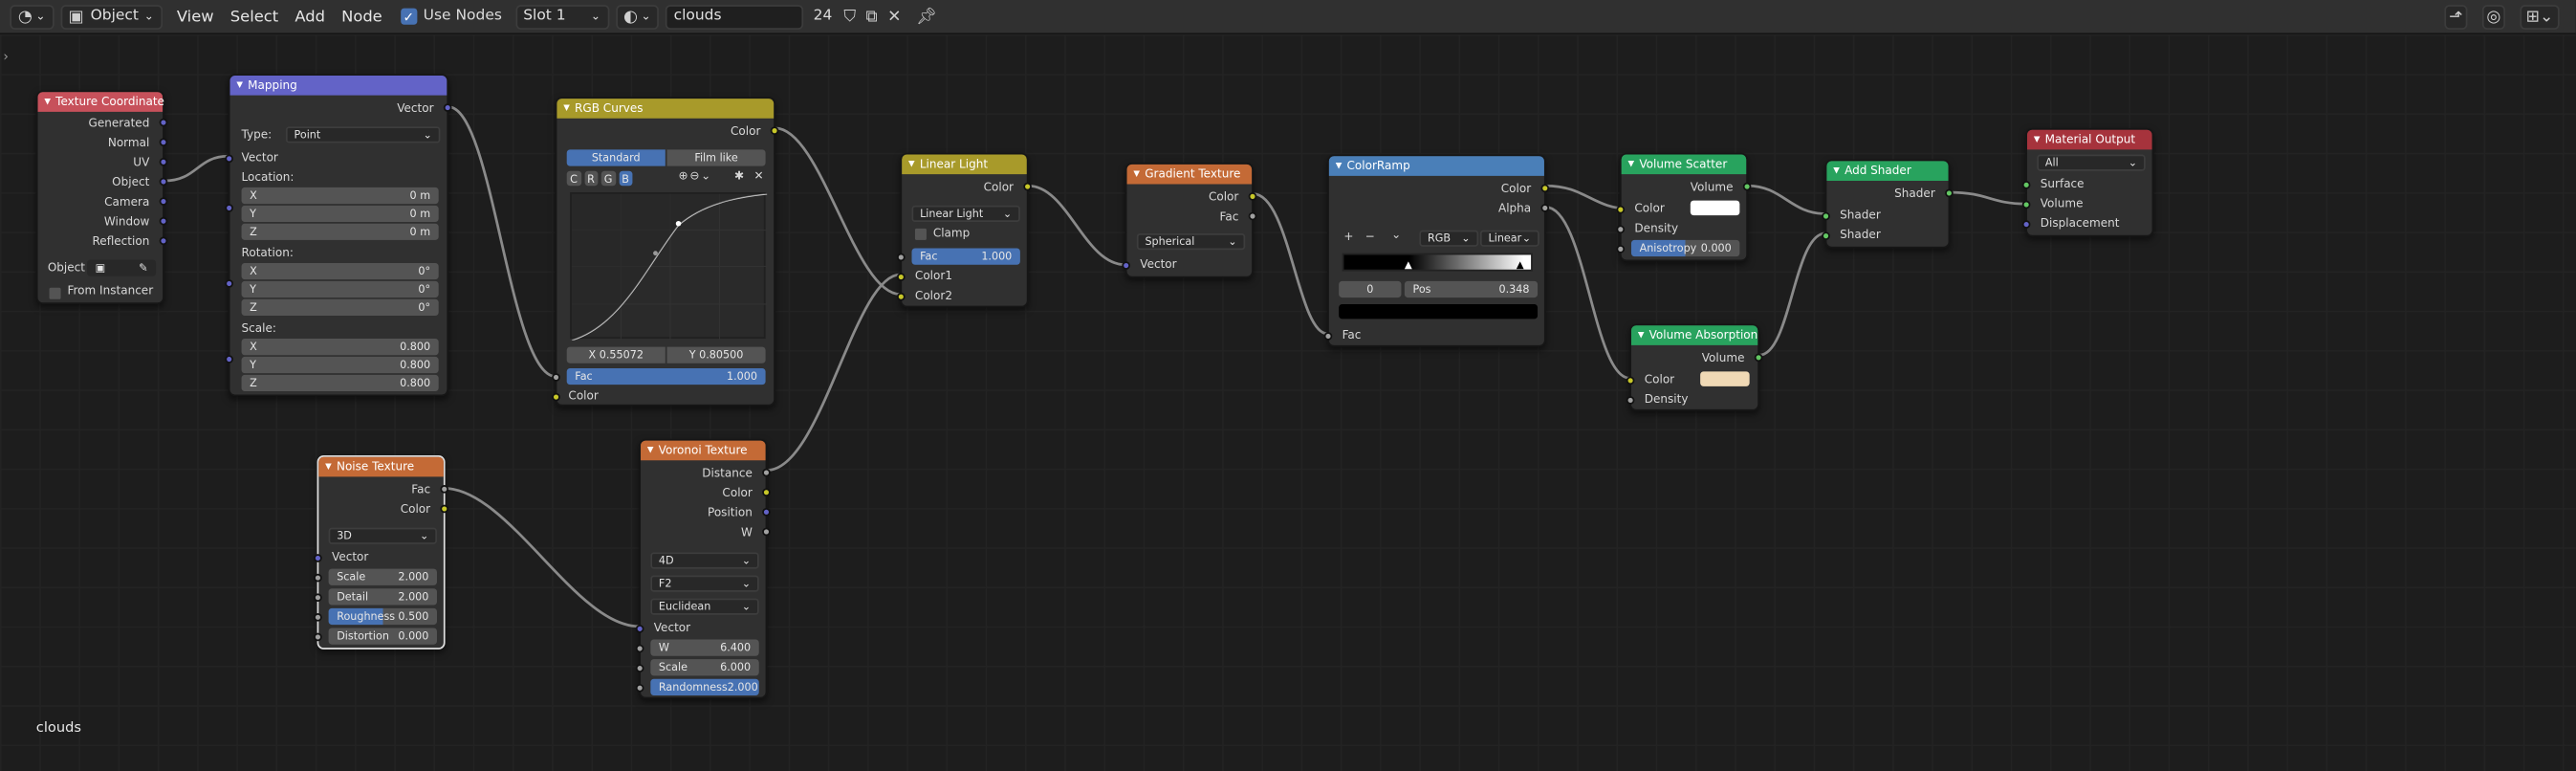 The height and width of the screenshot is (771, 2576). I want to click on socket-uv, so click(163, 161).